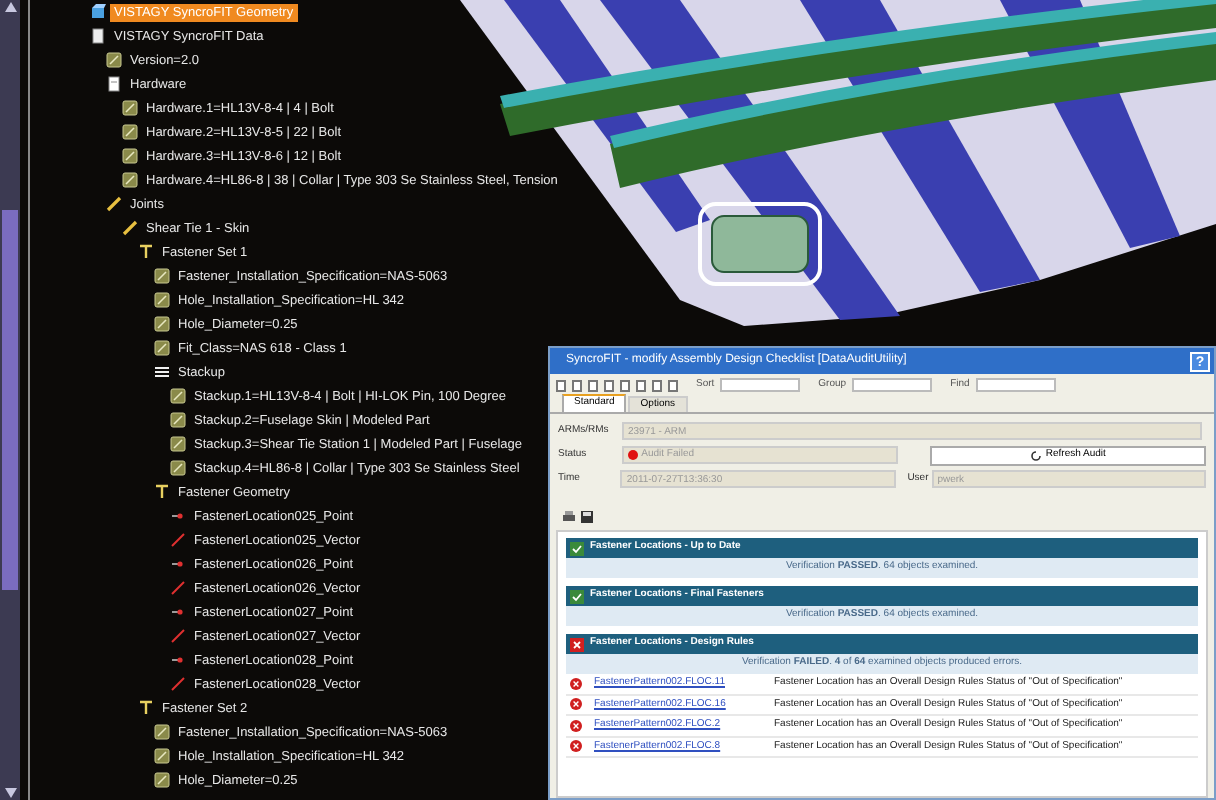 The width and height of the screenshot is (1216, 800). Describe the element at coordinates (587, 516) in the screenshot. I see `save-icon` at that location.